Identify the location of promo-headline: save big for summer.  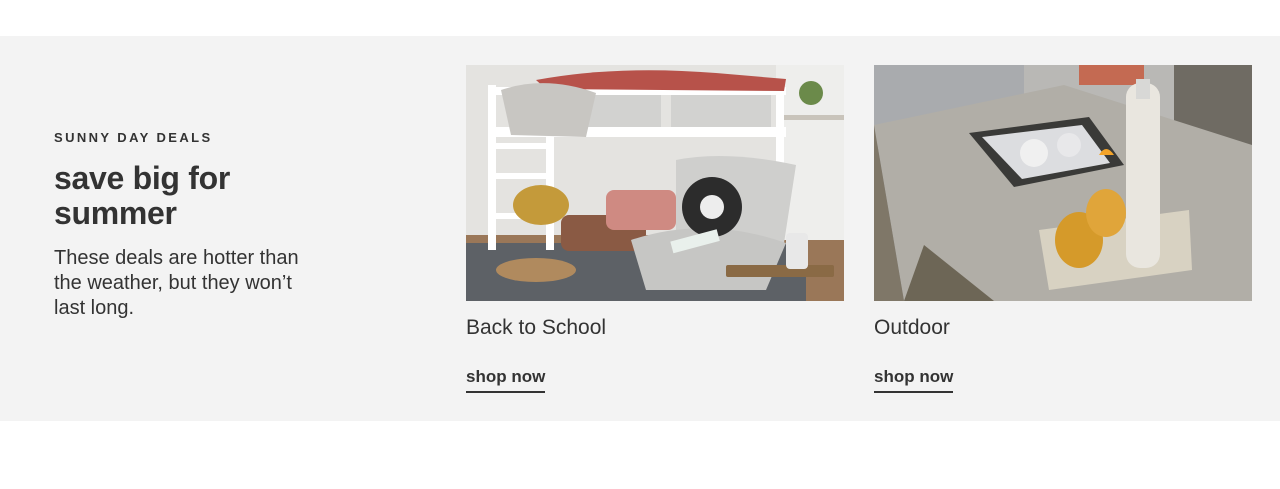
(142, 195).